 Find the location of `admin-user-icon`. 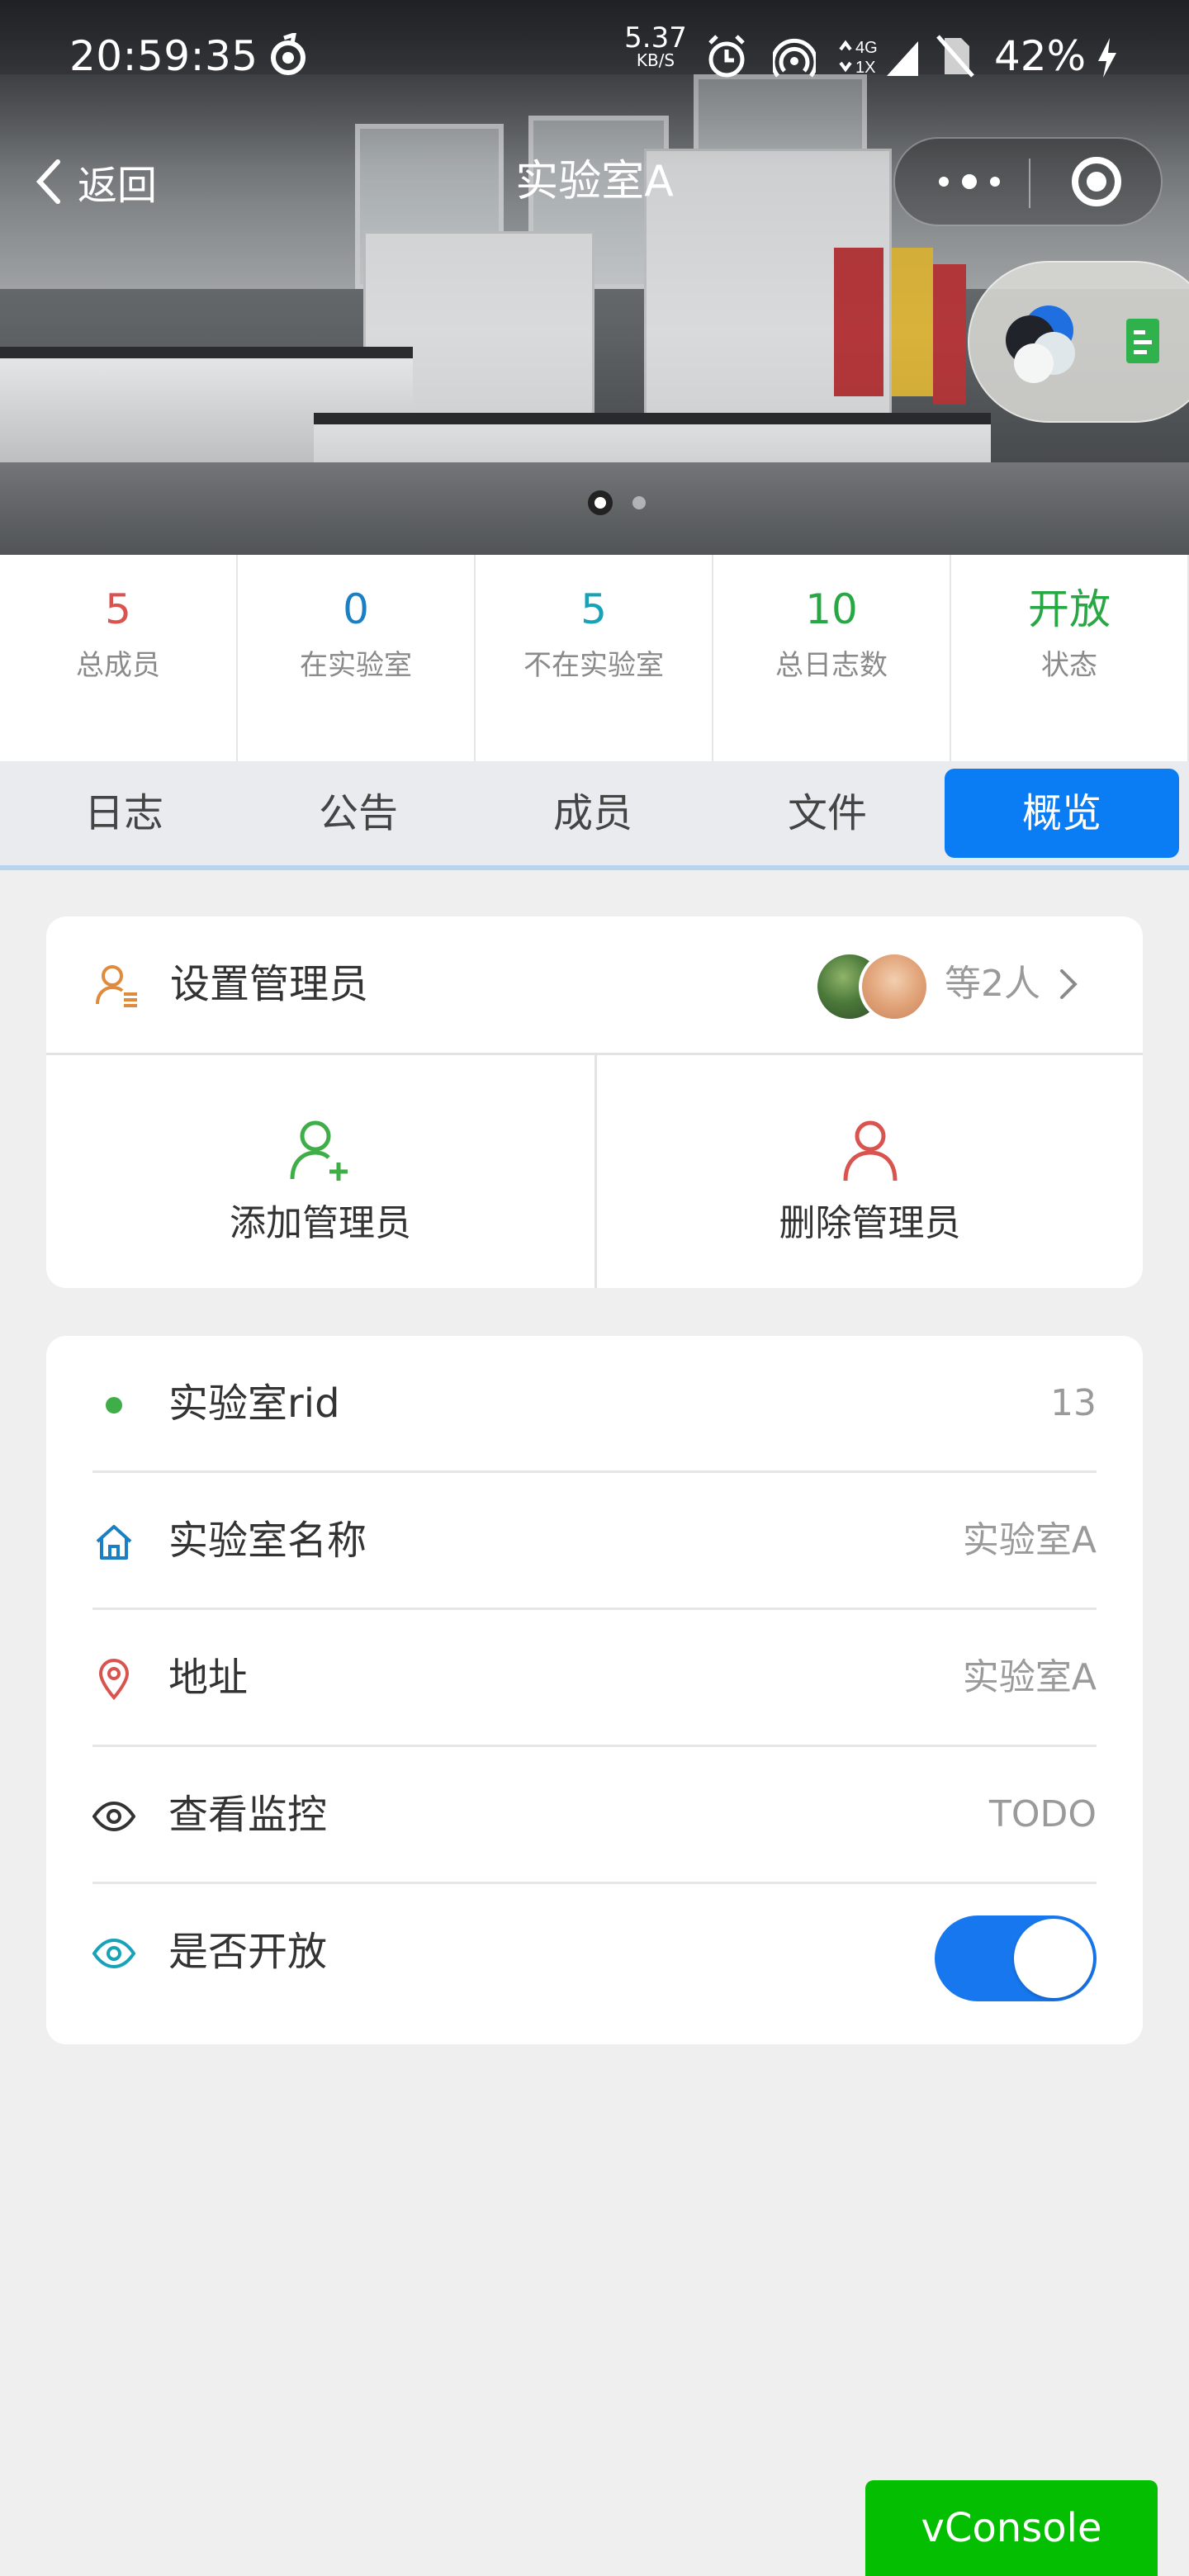

admin-user-icon is located at coordinates (116, 986).